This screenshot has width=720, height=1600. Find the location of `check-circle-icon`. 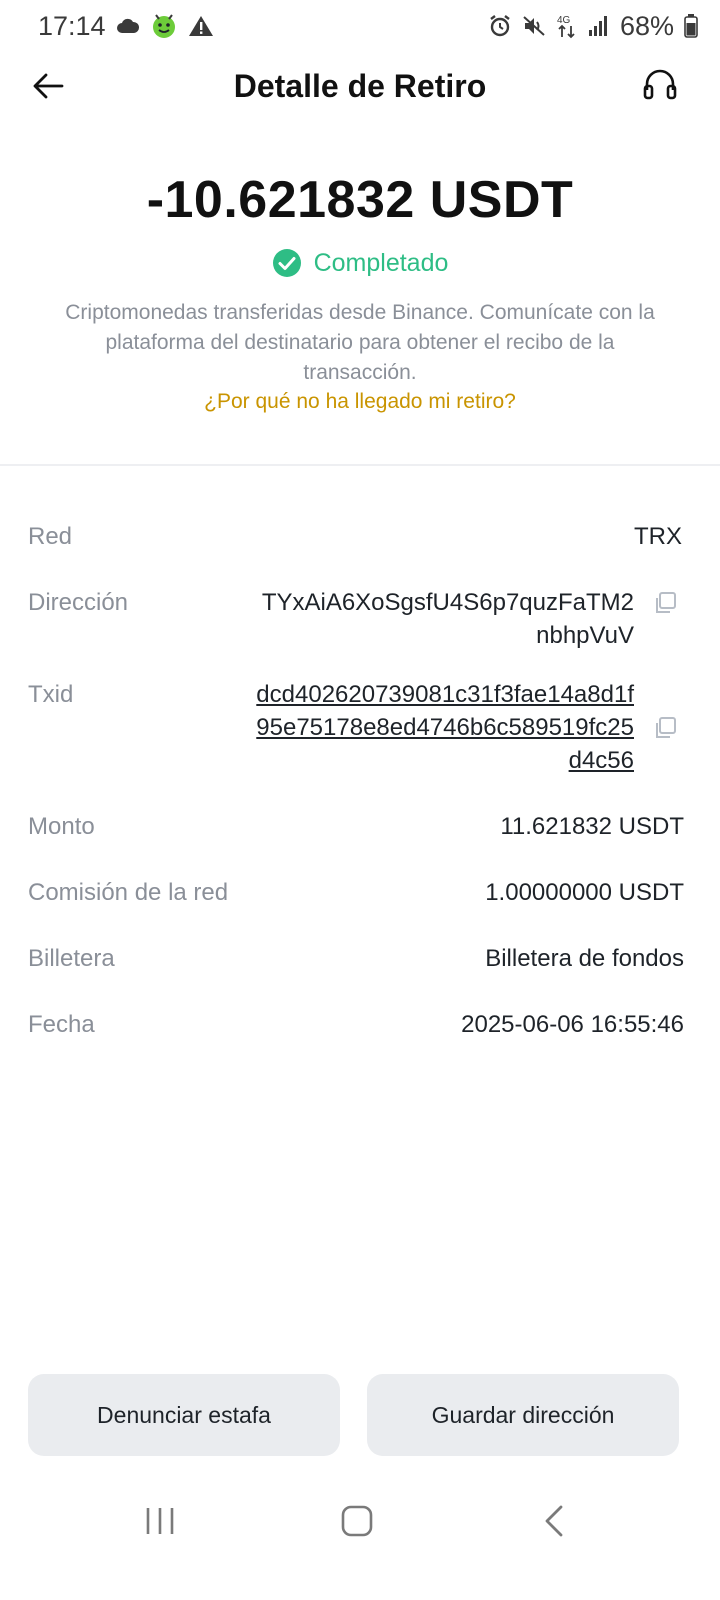

check-circle-icon is located at coordinates (286, 263).